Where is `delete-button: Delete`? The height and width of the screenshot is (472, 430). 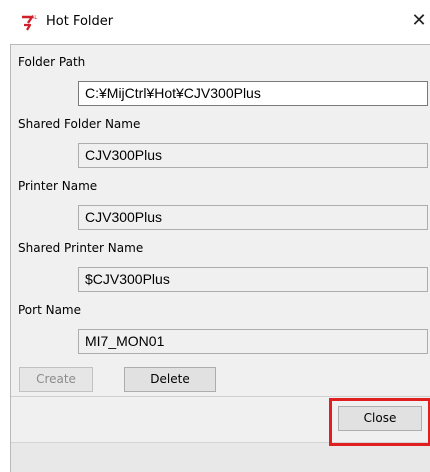 delete-button: Delete is located at coordinates (170, 379).